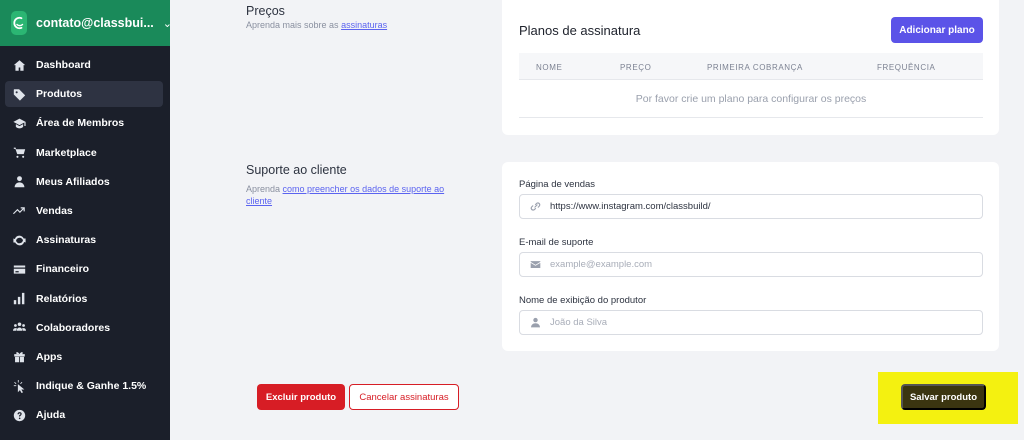  Describe the element at coordinates (19, 65) in the screenshot. I see `home-icon` at that location.